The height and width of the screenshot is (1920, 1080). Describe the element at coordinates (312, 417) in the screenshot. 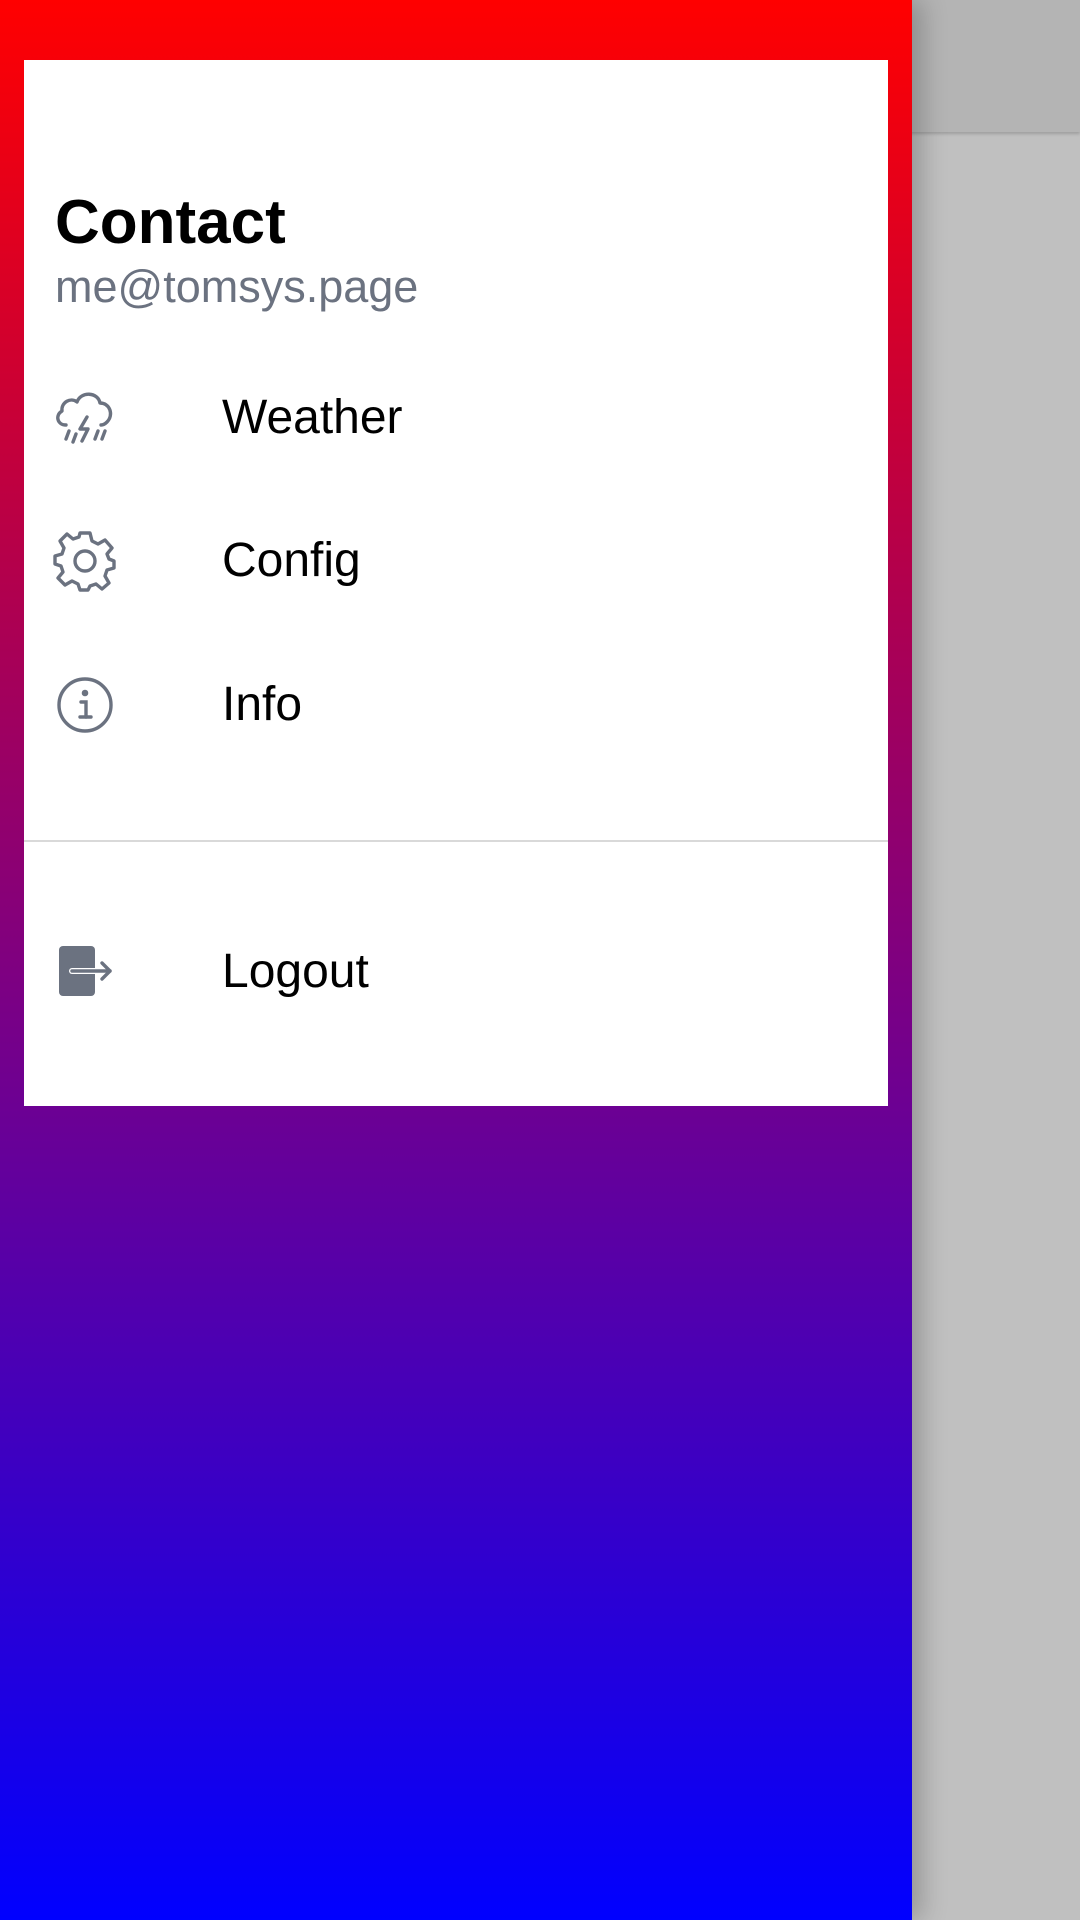

I see `drawer-item-label: Weather` at that location.